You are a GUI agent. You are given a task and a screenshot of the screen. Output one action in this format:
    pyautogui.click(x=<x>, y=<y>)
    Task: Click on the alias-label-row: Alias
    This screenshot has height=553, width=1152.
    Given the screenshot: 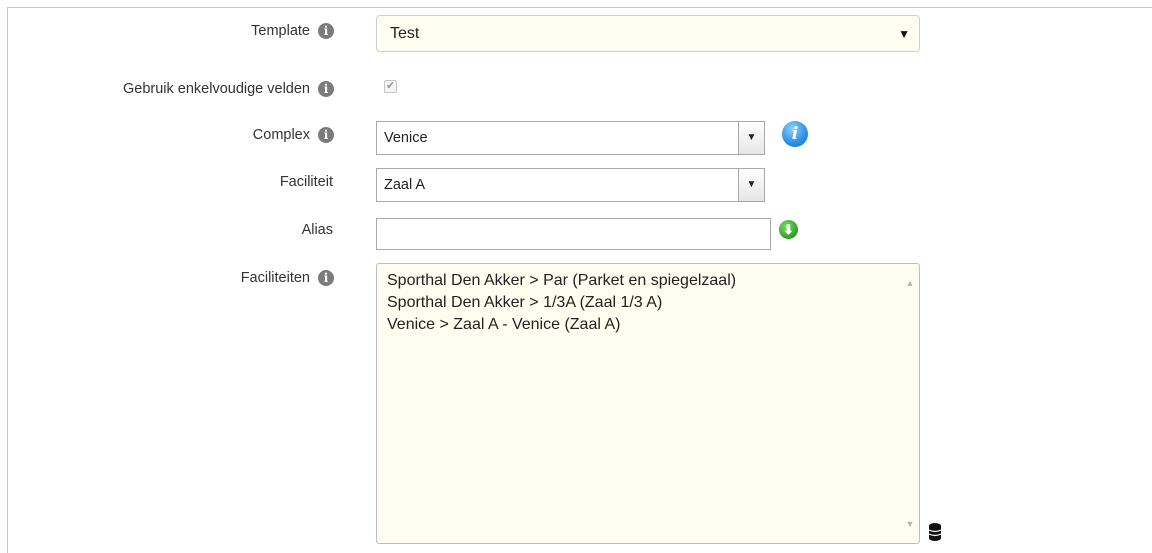 What is the action you would take?
    pyautogui.click(x=317, y=230)
    